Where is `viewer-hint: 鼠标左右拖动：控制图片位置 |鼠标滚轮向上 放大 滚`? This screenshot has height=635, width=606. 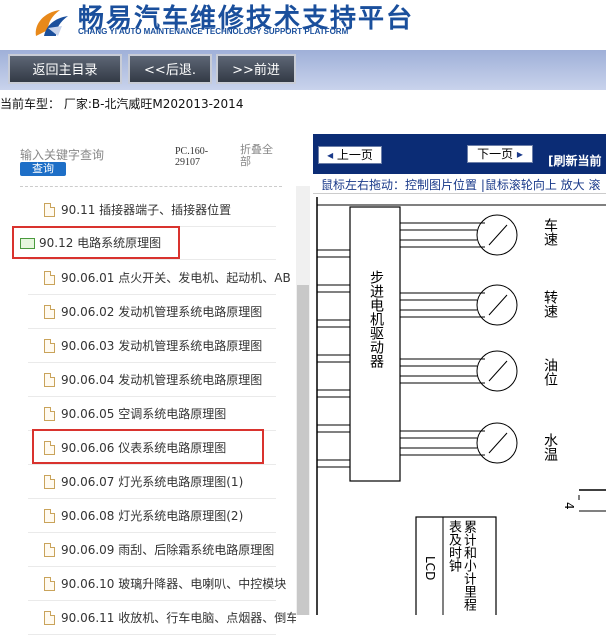
viewer-hint: 鼠标左右拖动：控制图片位置 |鼠标滚轮向上 放大 滚 is located at coordinates (459, 185).